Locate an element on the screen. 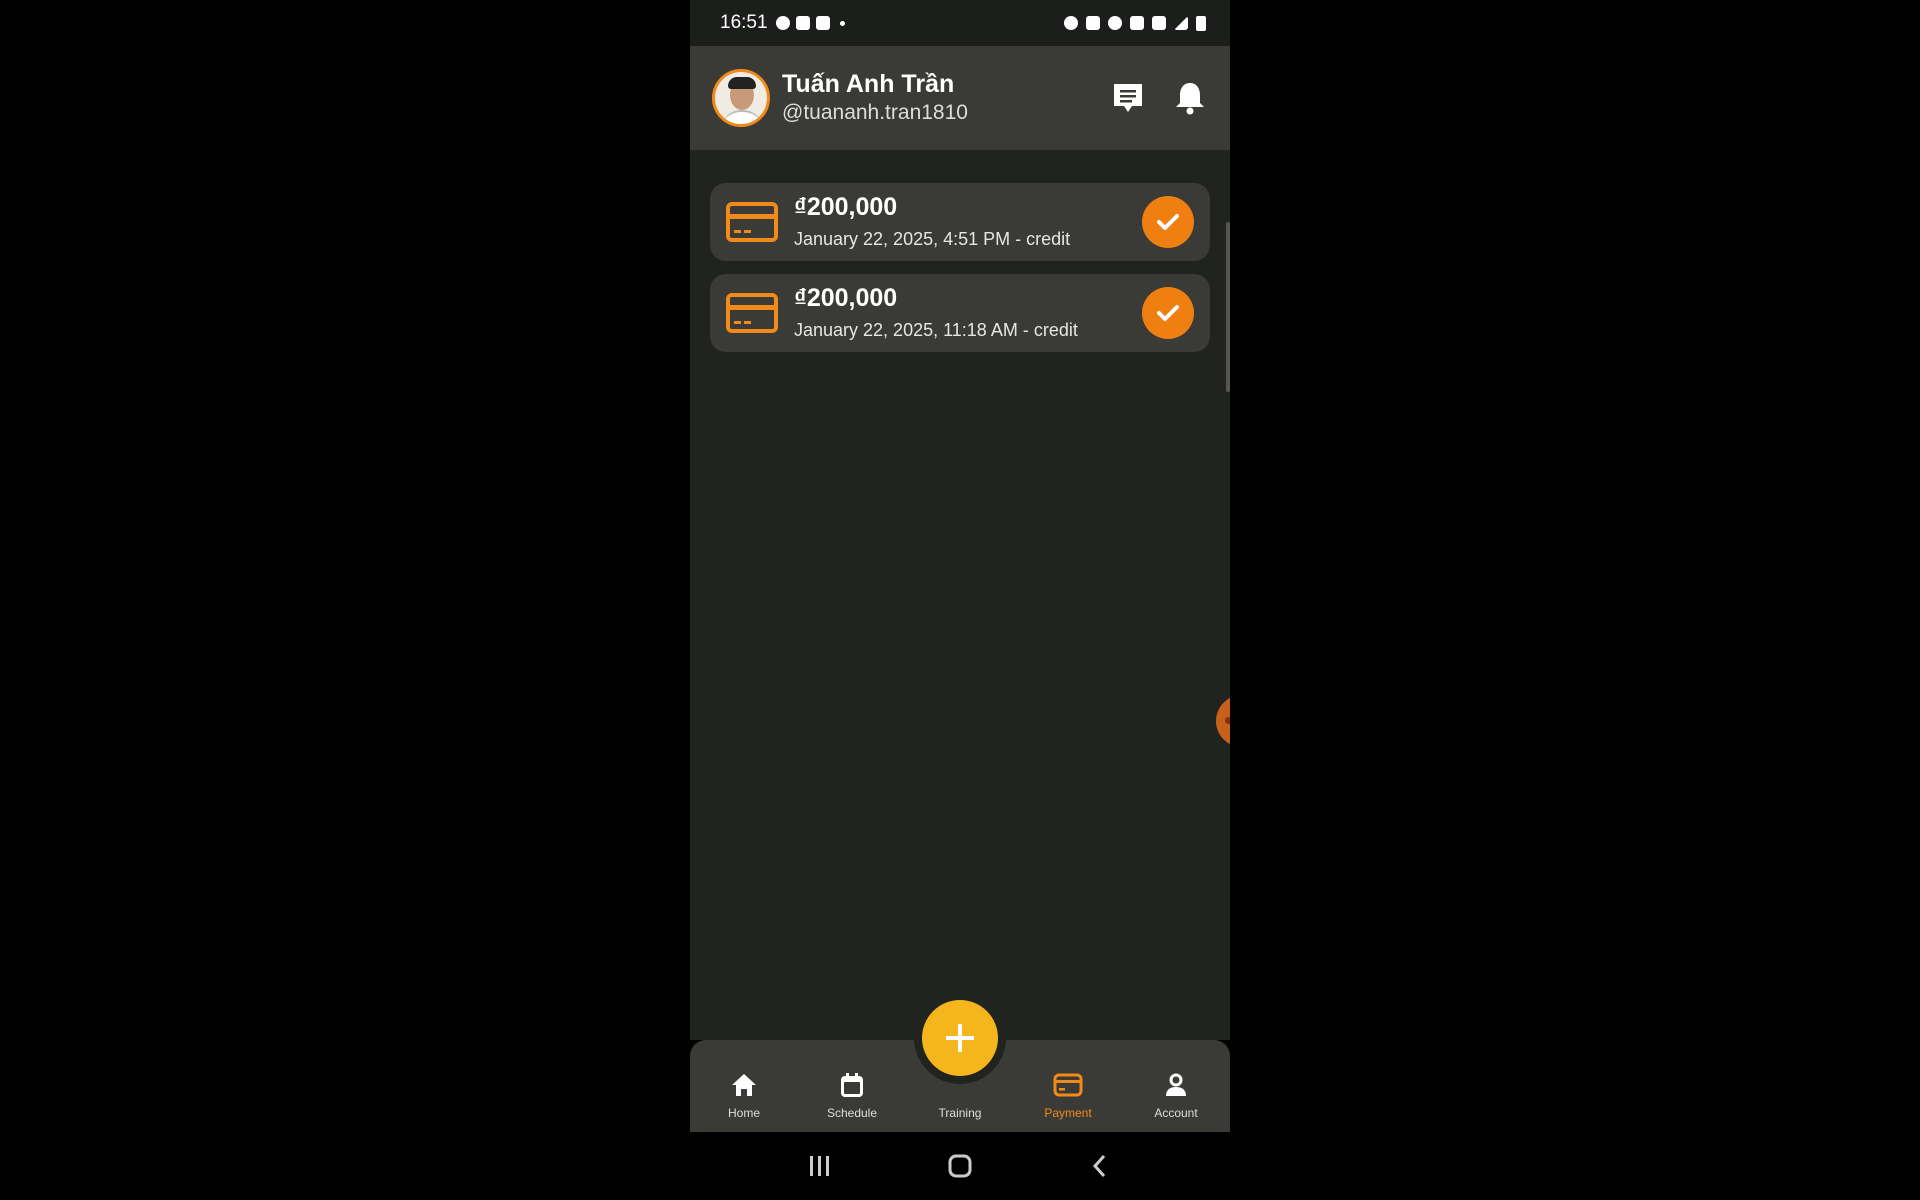  nav-label-account: Account is located at coordinates (1176, 1113).